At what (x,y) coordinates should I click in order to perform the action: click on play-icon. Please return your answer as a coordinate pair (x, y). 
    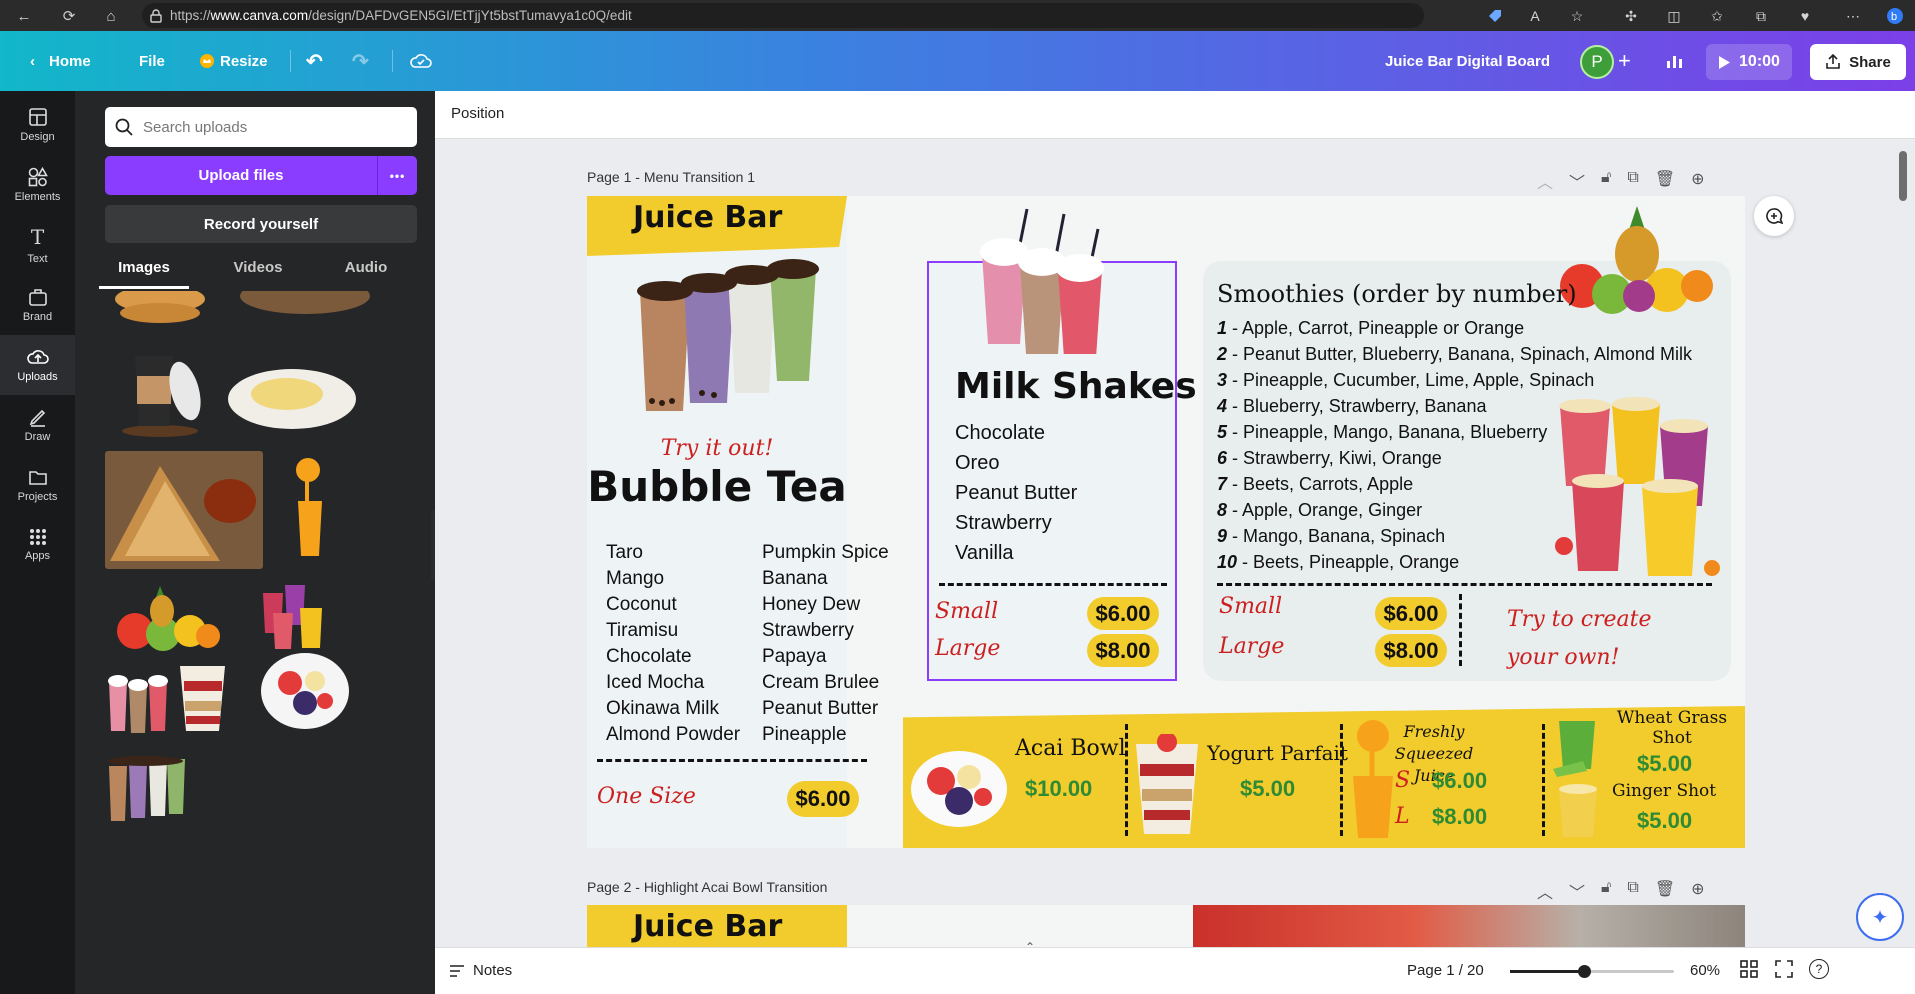
    Looking at the image, I should click on (1724, 62).